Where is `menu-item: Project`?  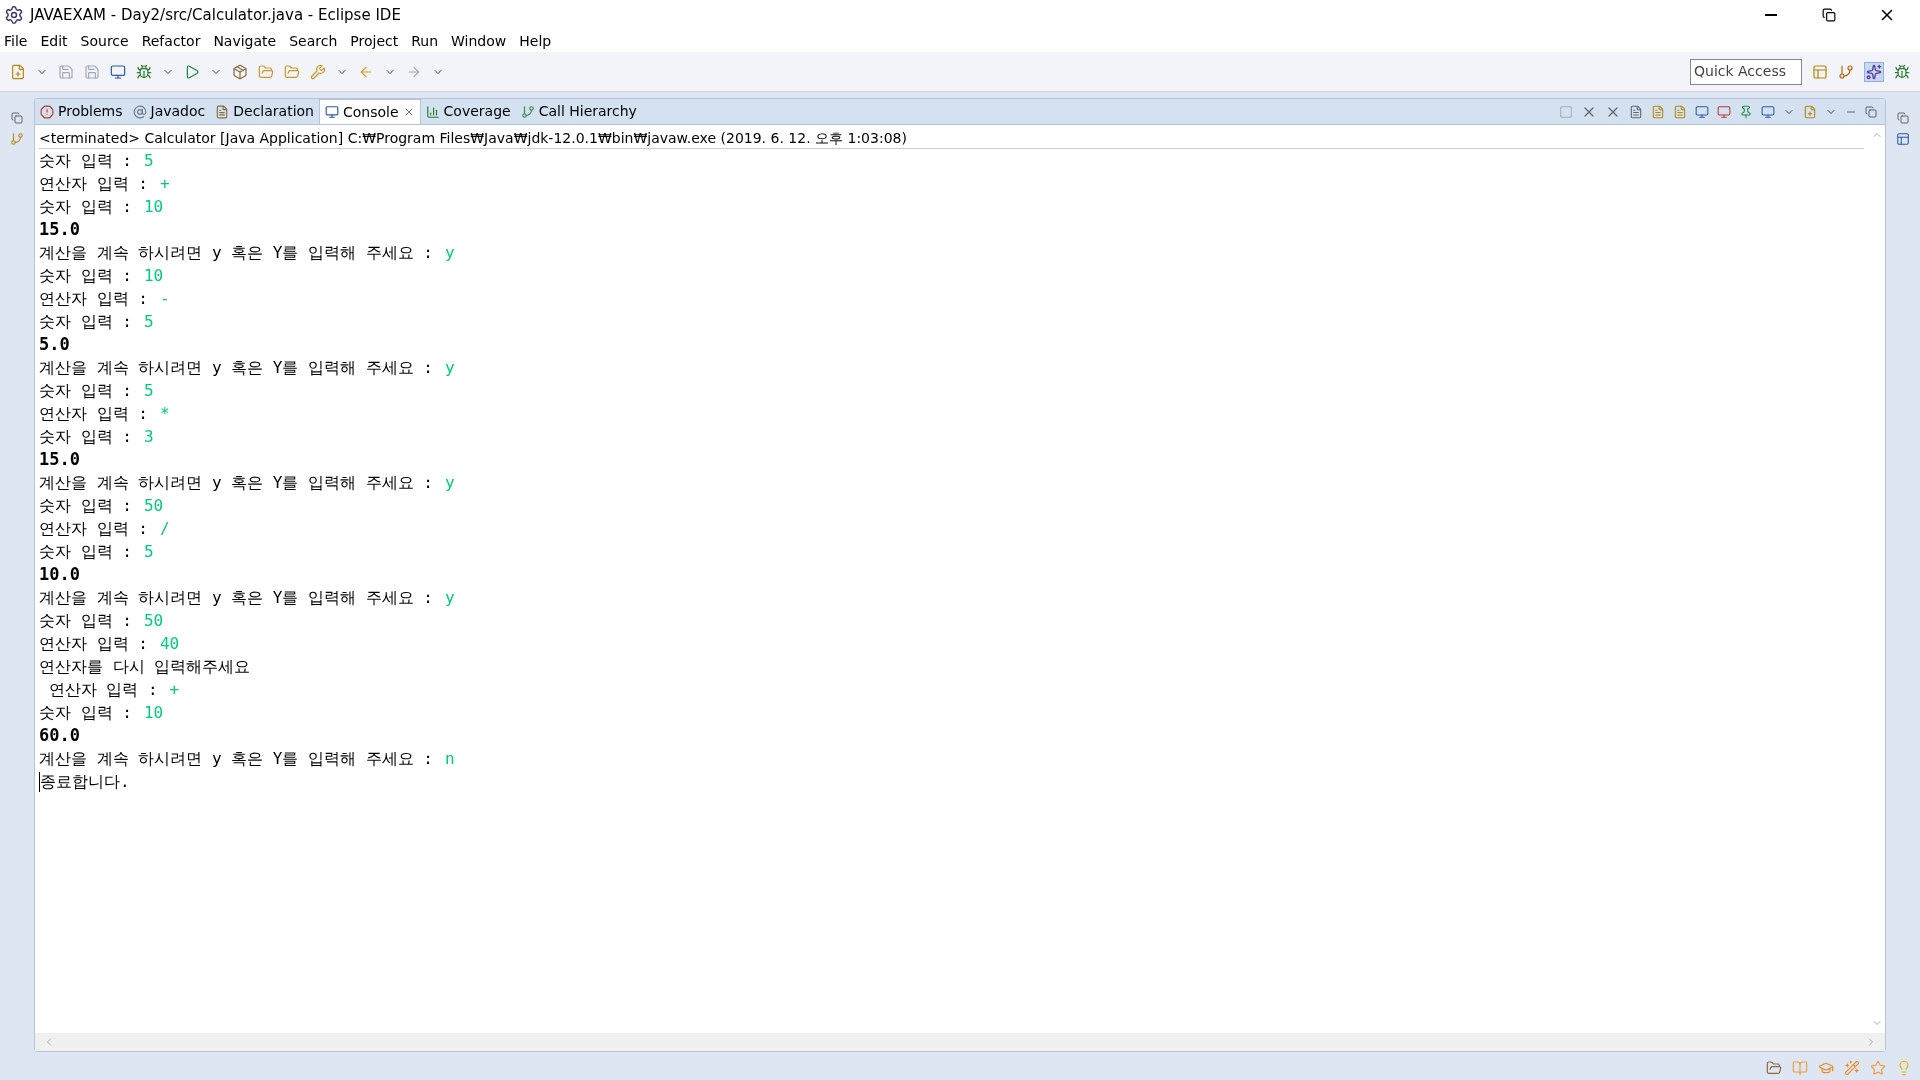 menu-item: Project is located at coordinates (374, 41).